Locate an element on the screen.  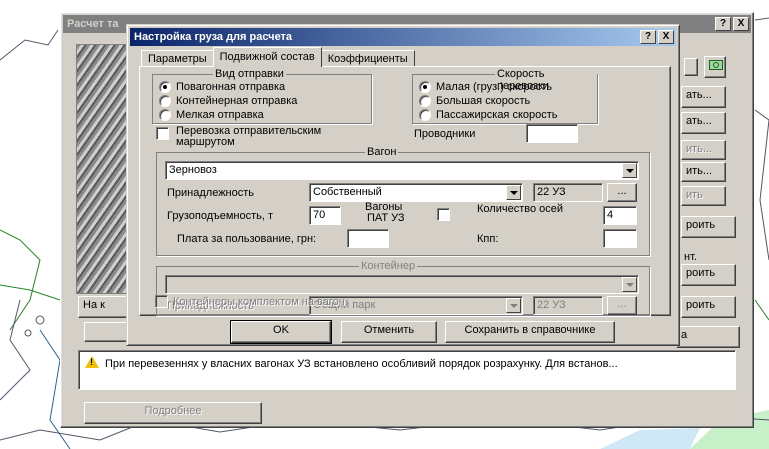
container-kit-label: Контейнеры комплектом на вагон is located at coordinates (259, 302).